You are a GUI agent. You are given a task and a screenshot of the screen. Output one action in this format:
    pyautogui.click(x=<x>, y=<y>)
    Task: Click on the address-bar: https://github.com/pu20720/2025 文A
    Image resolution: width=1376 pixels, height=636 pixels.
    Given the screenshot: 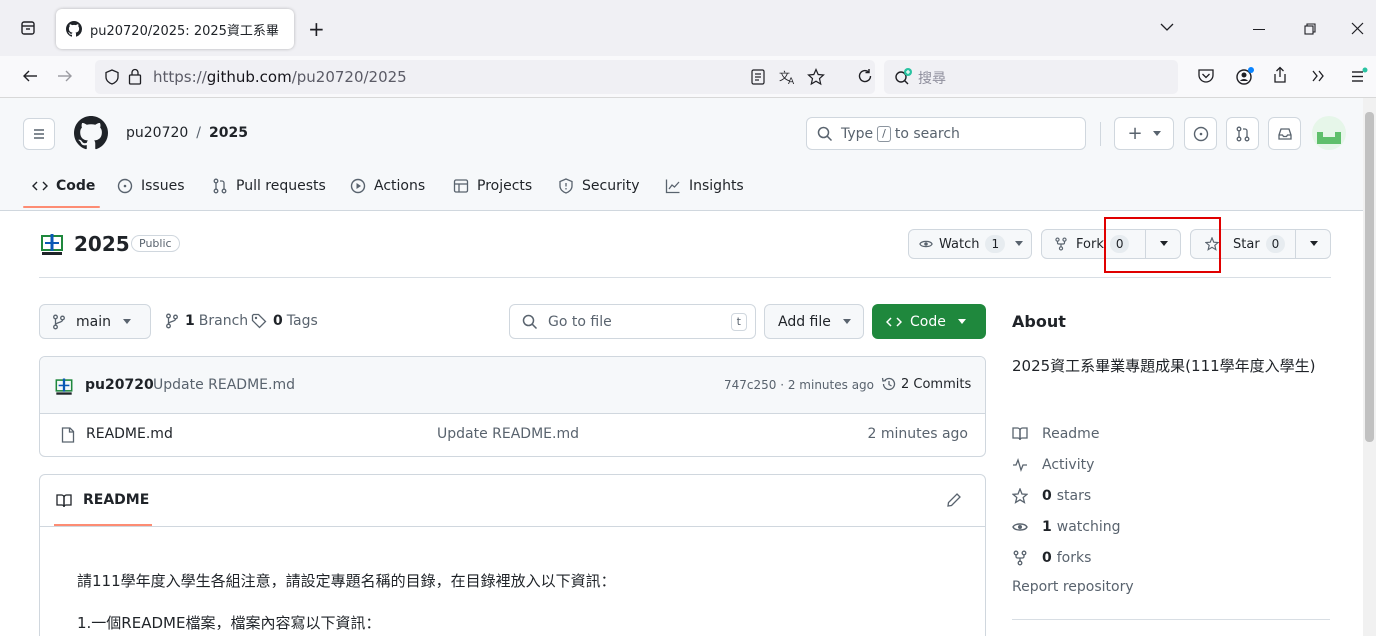 What is the action you would take?
    pyautogui.click(x=485, y=77)
    